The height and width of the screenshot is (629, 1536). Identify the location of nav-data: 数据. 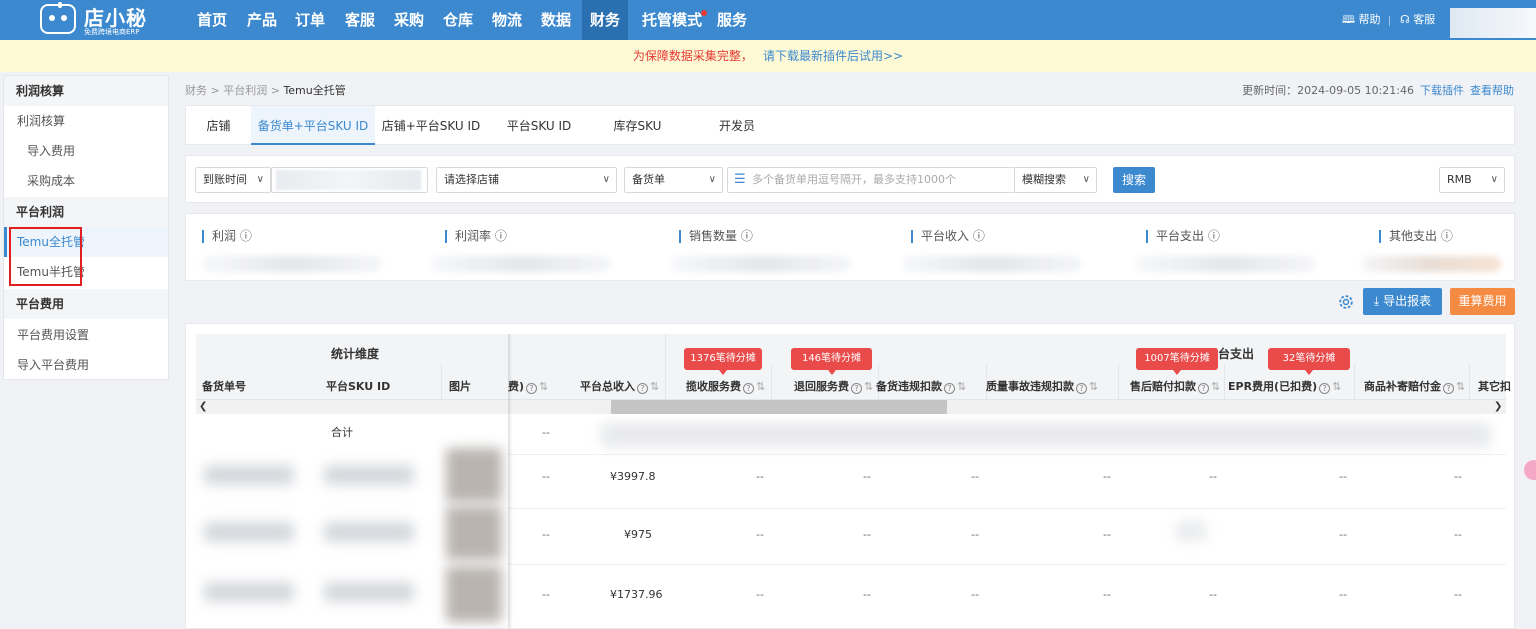
(556, 20).